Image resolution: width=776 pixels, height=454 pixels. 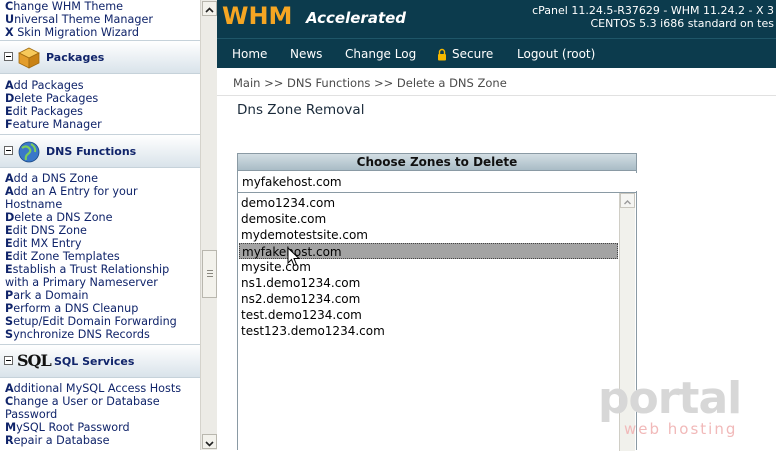 I want to click on sidebar-link-establish-trust-cont: with a Primary Nameserver, so click(x=81, y=282).